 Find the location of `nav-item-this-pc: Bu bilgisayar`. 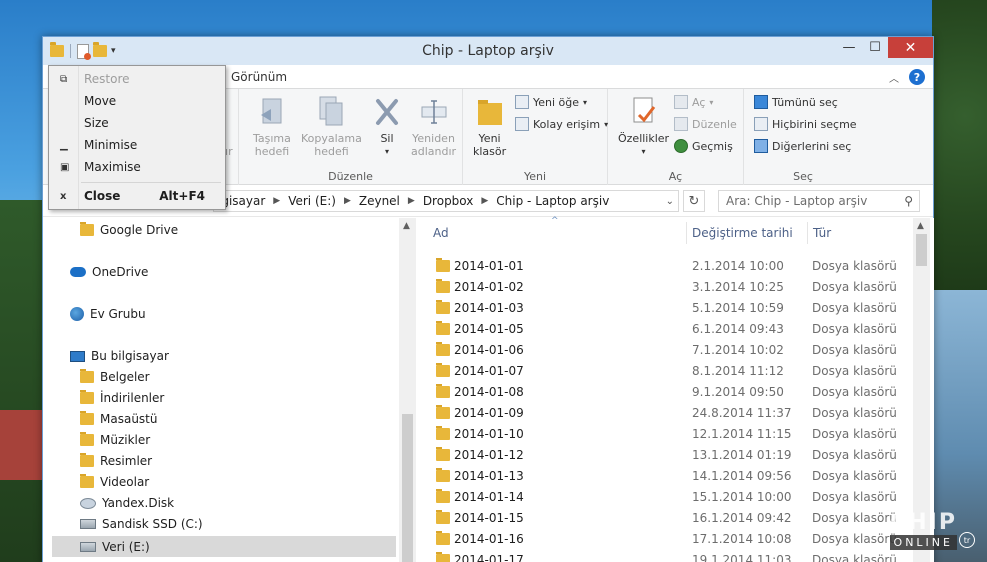

nav-item-this-pc: Bu bilgisayar is located at coordinates (119, 356).